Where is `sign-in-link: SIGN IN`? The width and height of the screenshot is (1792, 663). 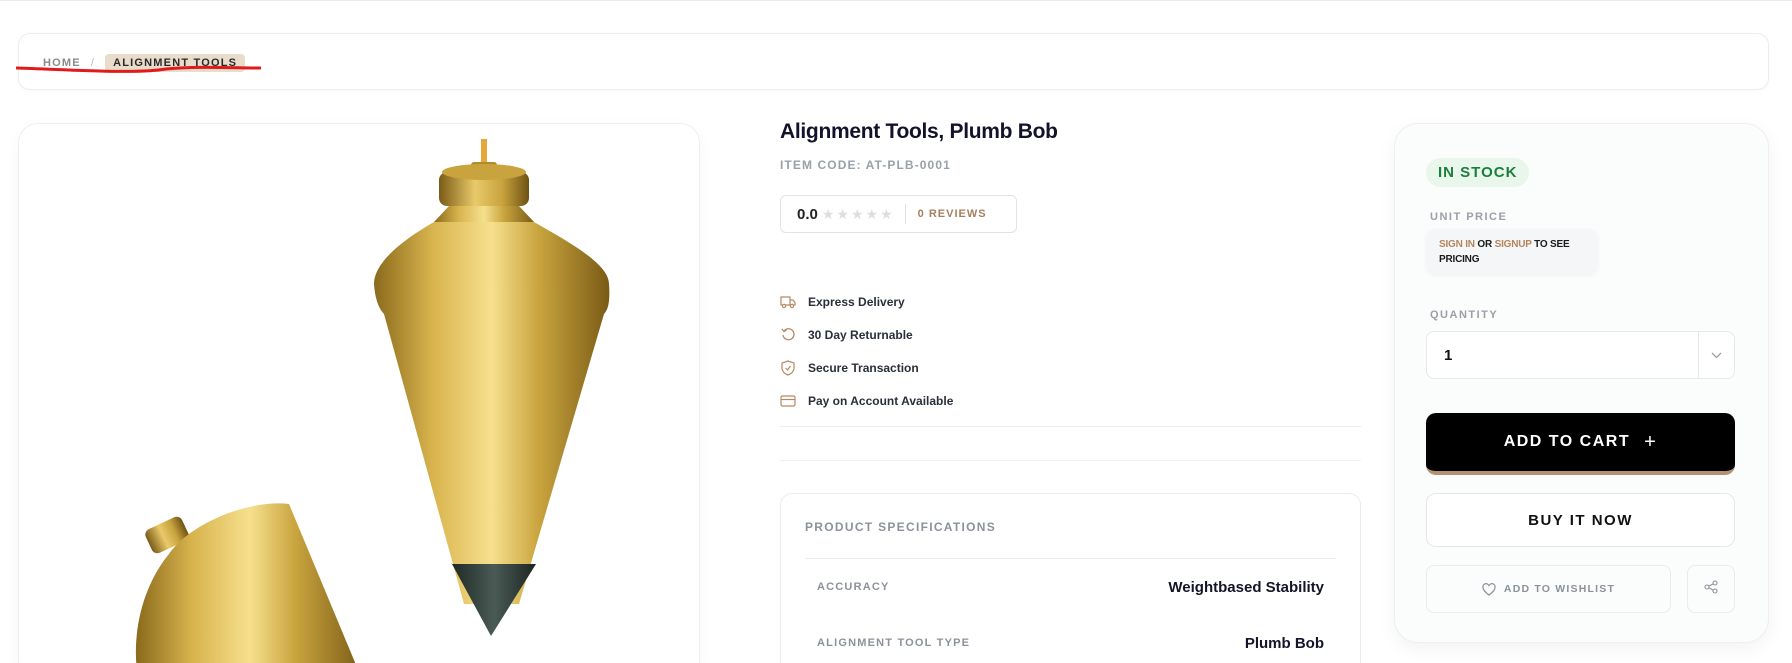 sign-in-link: SIGN IN is located at coordinates (1457, 244).